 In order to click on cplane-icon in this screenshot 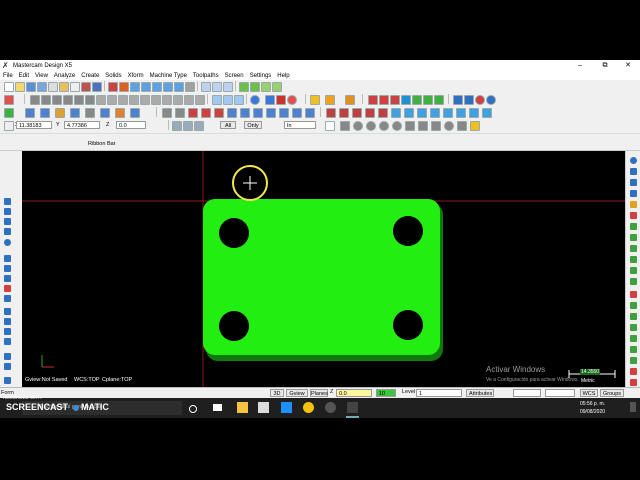, I will do `click(270, 100)`.